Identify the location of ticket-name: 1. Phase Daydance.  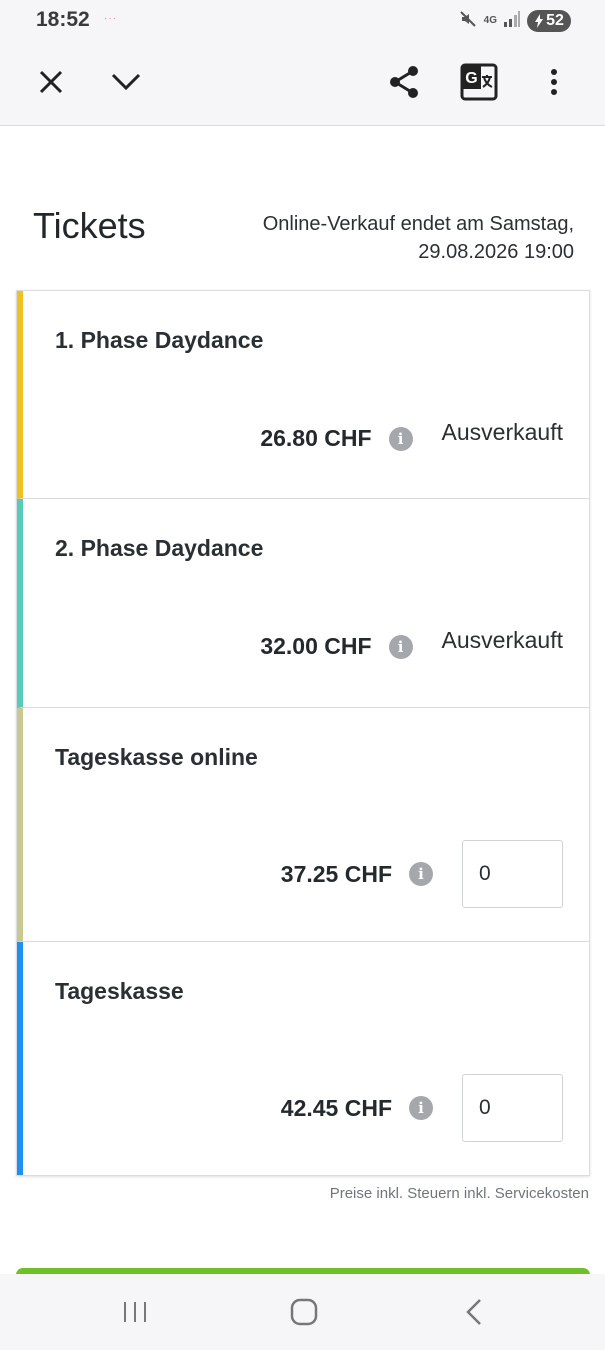
(159, 340).